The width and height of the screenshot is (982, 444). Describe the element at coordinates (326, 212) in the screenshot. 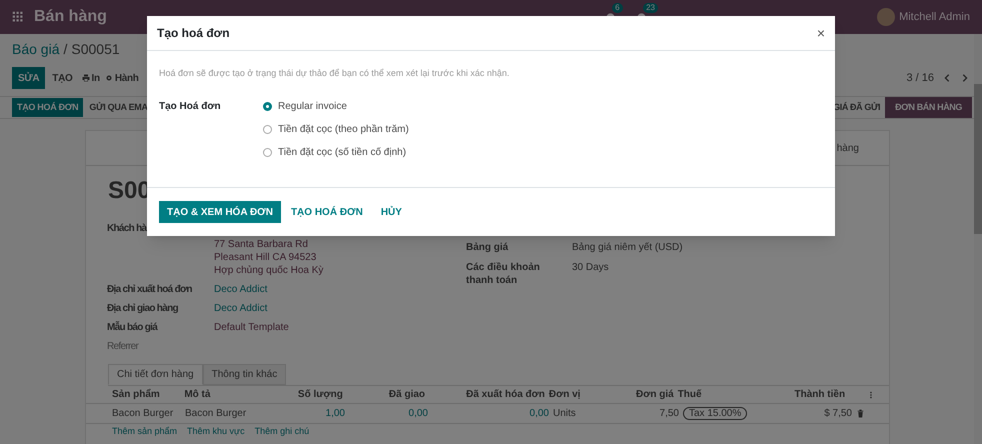

I see `dialog-button: TẠO HOÁ ĐƠN` at that location.